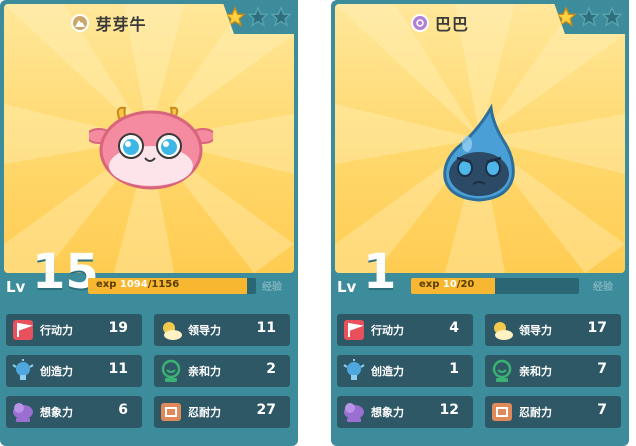  What do you see at coordinates (380, 272) in the screenshot?
I see `level-number: 1` at bounding box center [380, 272].